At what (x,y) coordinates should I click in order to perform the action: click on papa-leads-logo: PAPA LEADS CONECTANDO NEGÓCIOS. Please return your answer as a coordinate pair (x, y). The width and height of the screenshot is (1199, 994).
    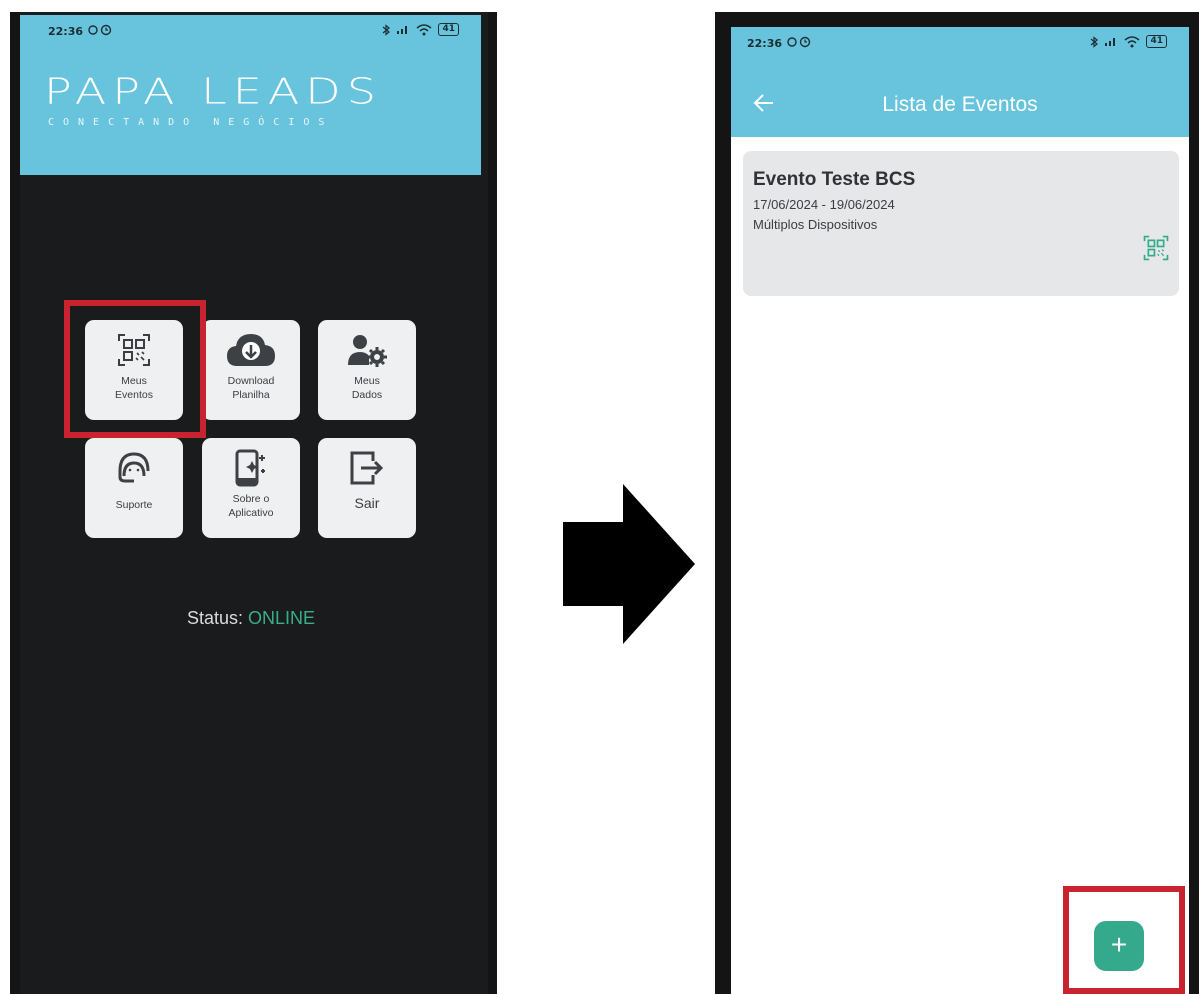
    Looking at the image, I should click on (249, 98).